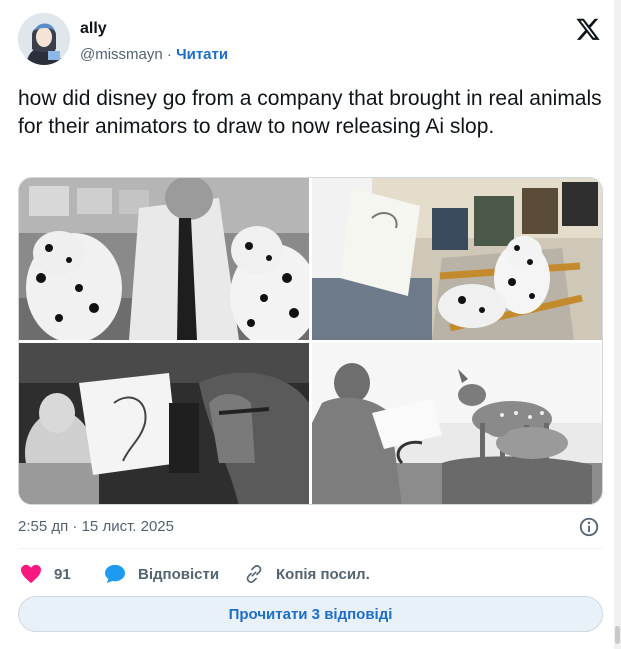 The image size is (621, 649). Describe the element at coordinates (31, 574) in the screenshot. I see `heart-icon` at that location.